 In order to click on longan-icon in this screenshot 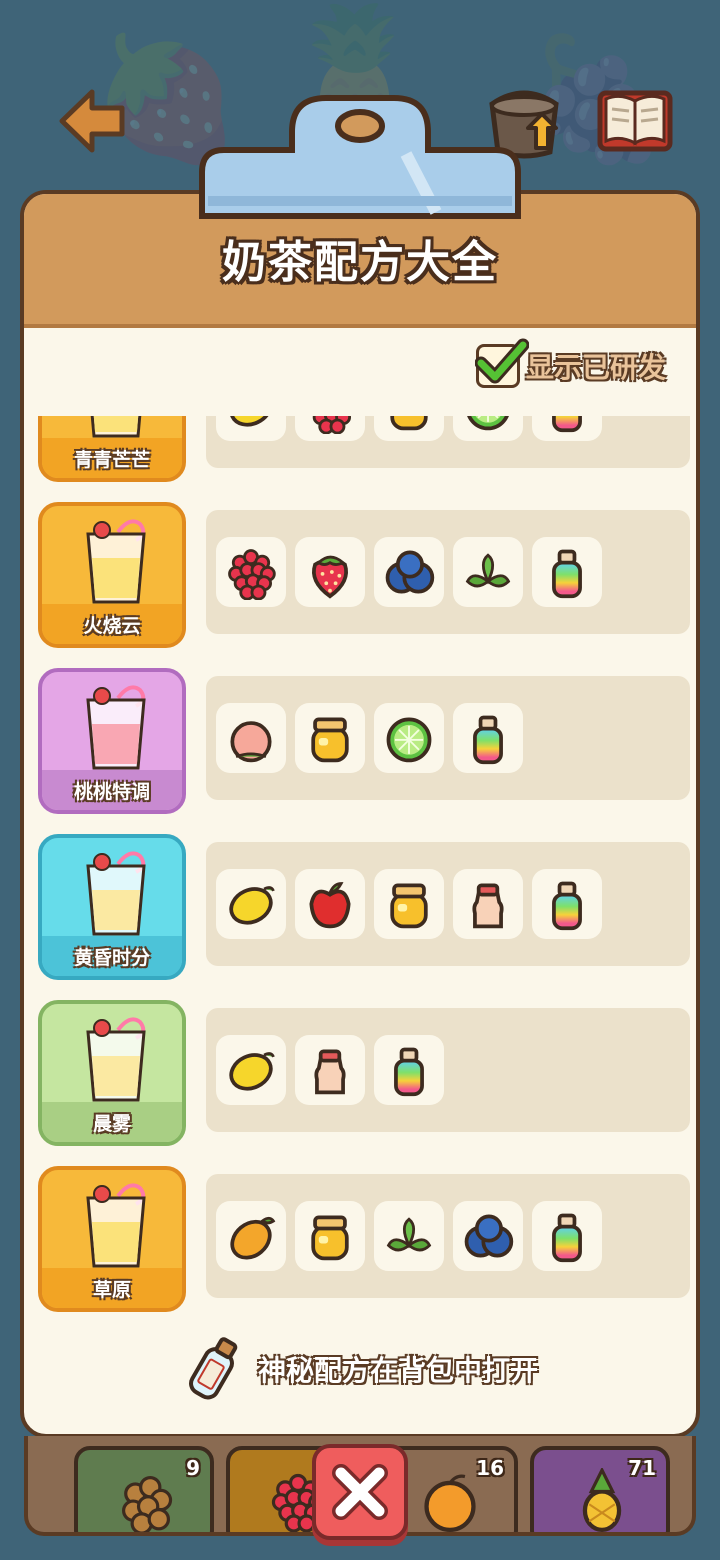, I will do `click(147, 1504)`.